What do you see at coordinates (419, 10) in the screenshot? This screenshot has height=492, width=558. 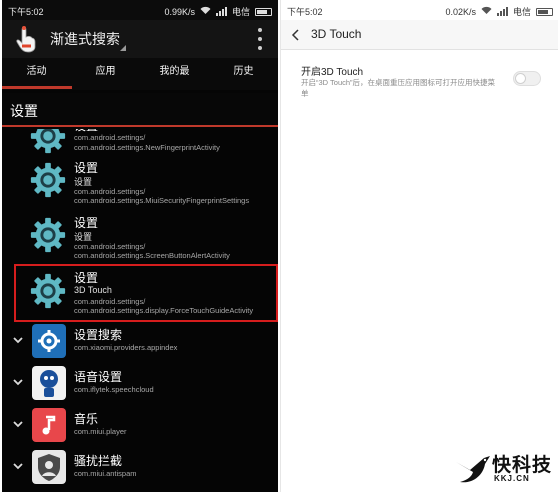 I see `status-bar: 下午5:02 0.02K/s 电信` at bounding box center [419, 10].